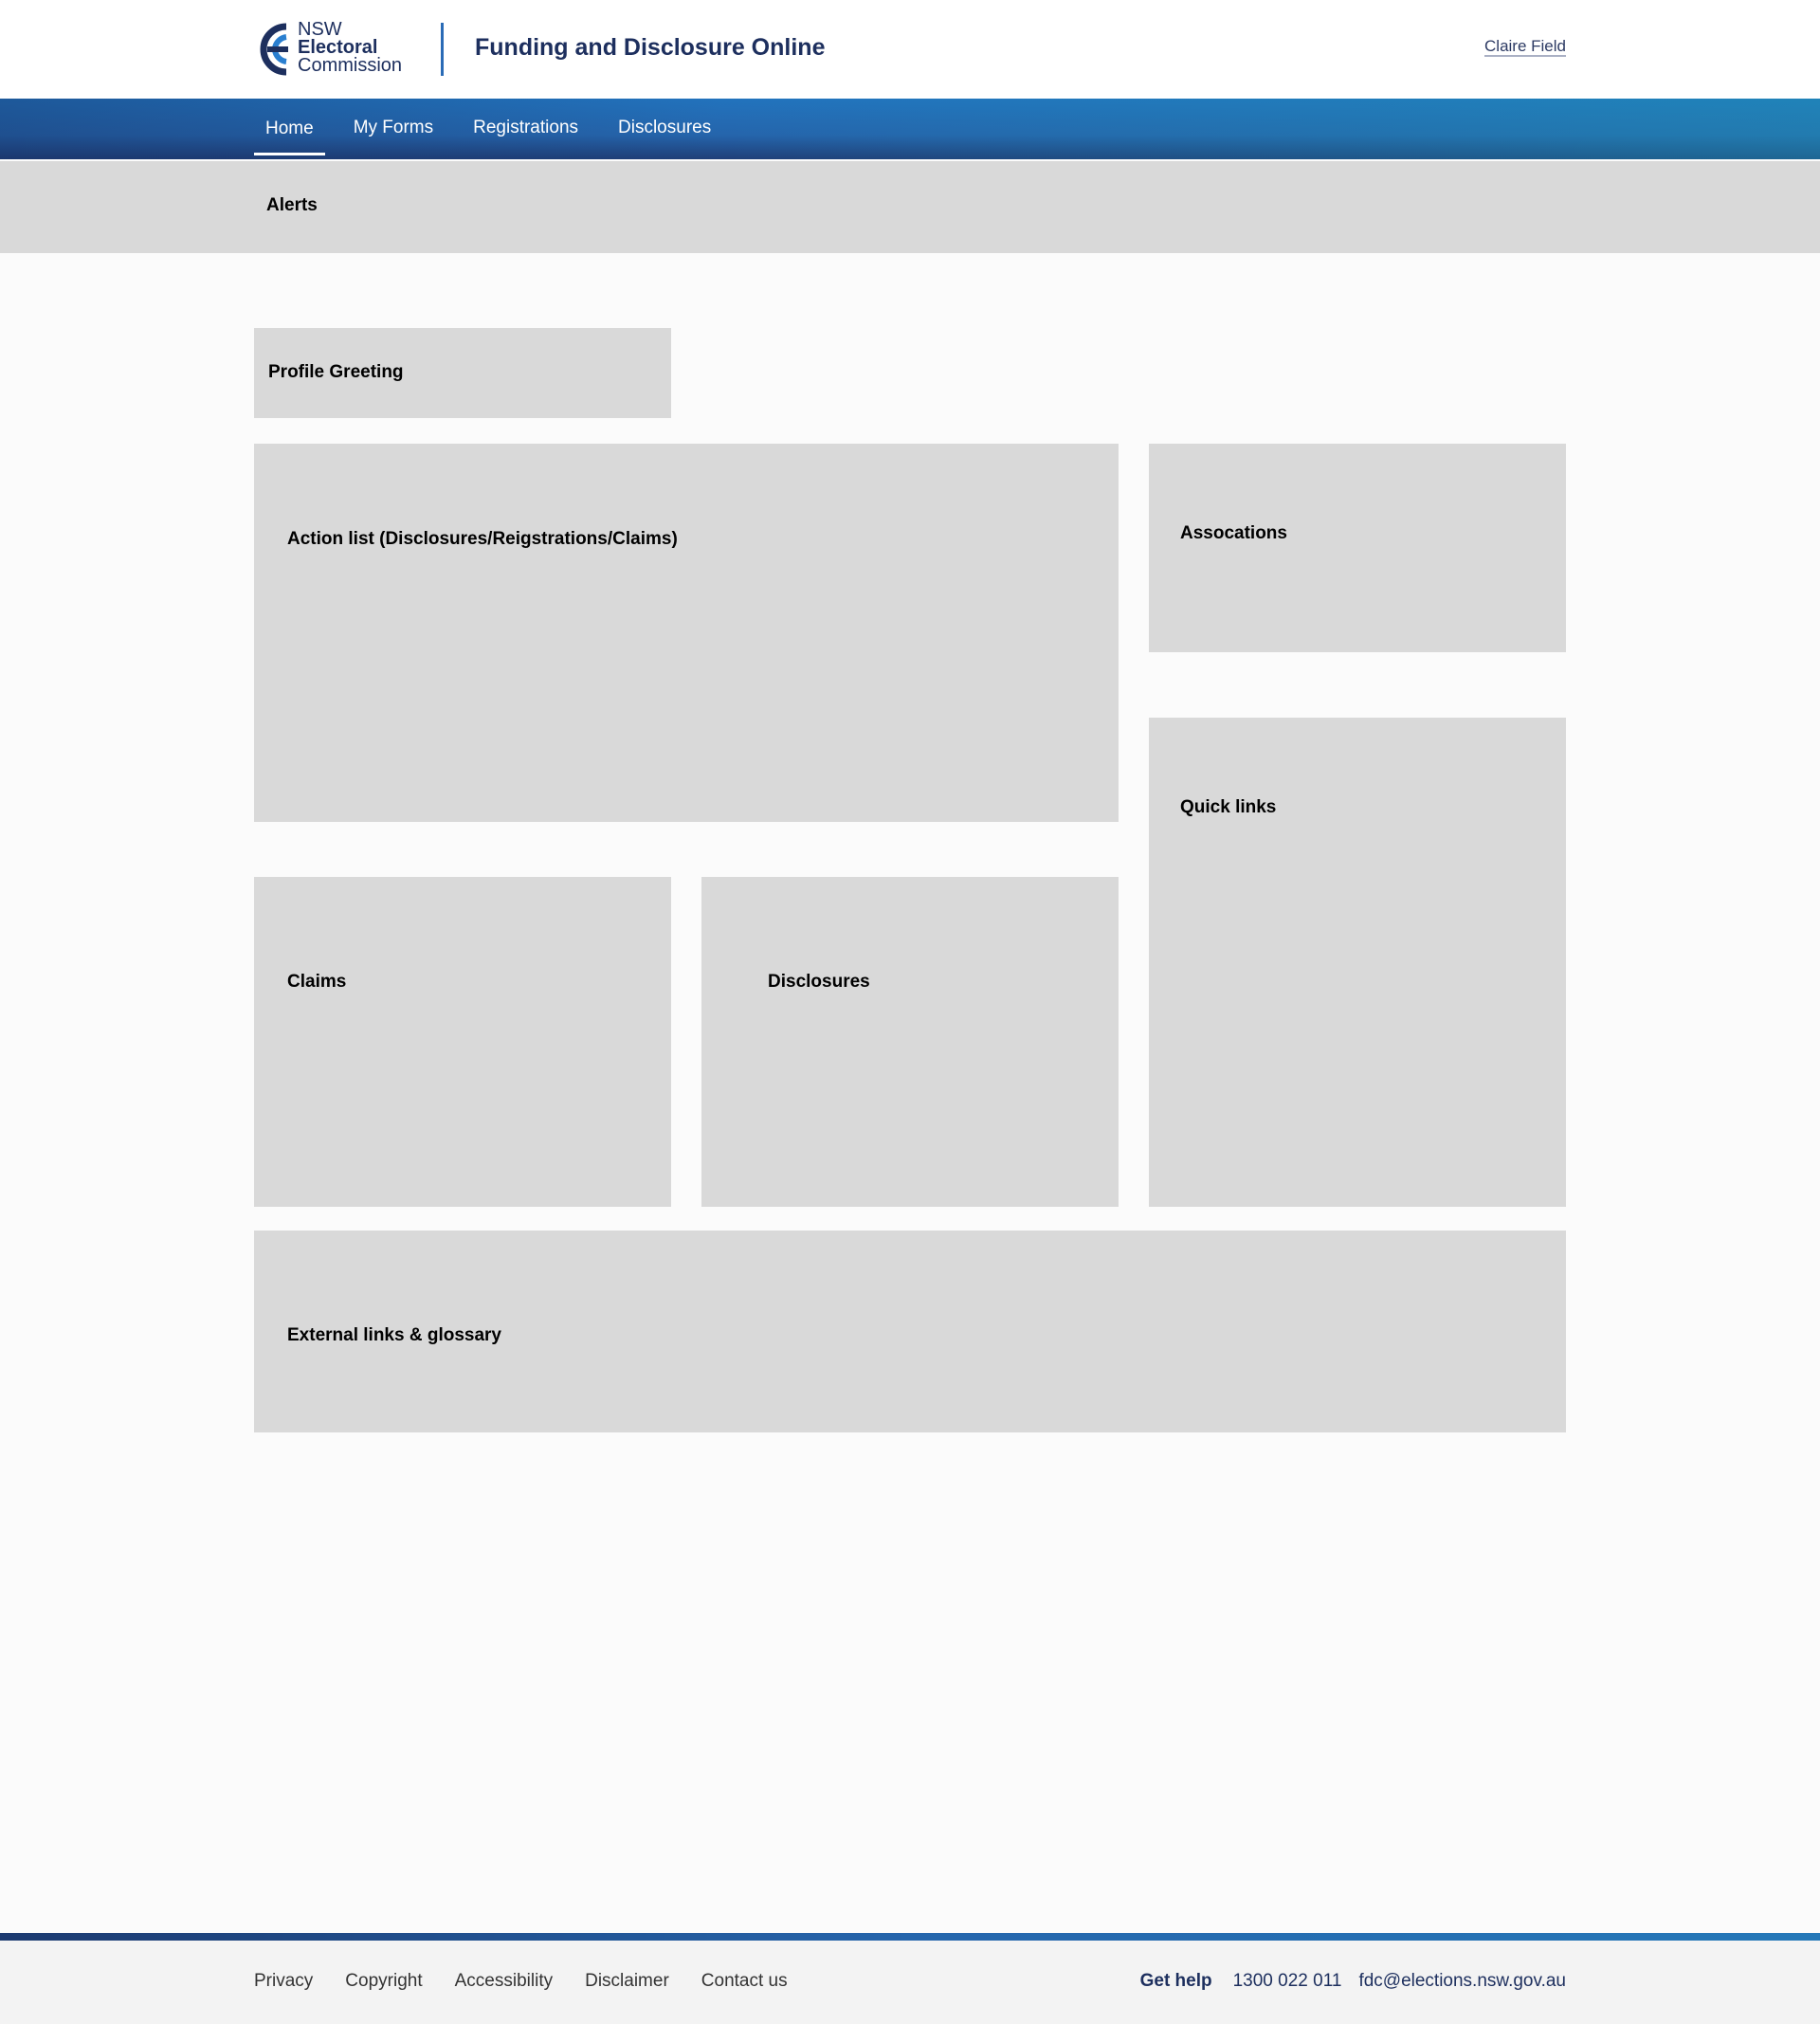  I want to click on claims-title: Claims, so click(317, 982).